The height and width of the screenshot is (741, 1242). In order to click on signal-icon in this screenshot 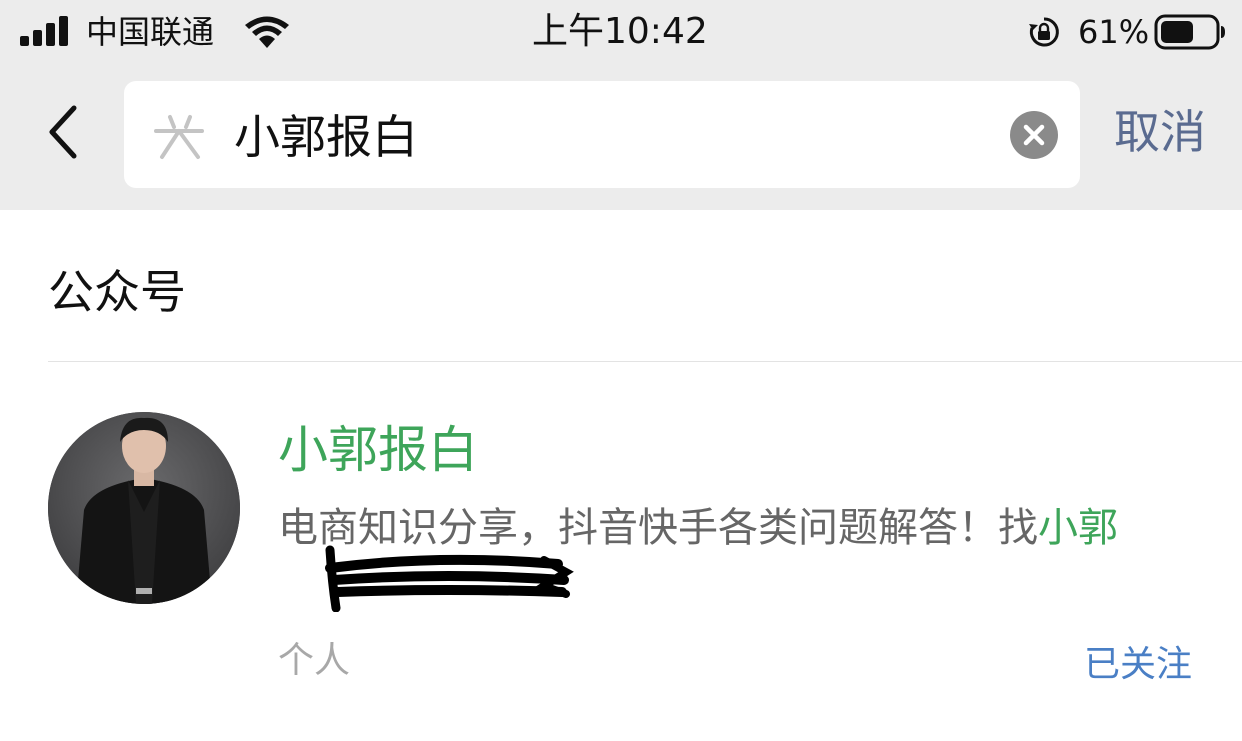, I will do `click(44, 31)`.